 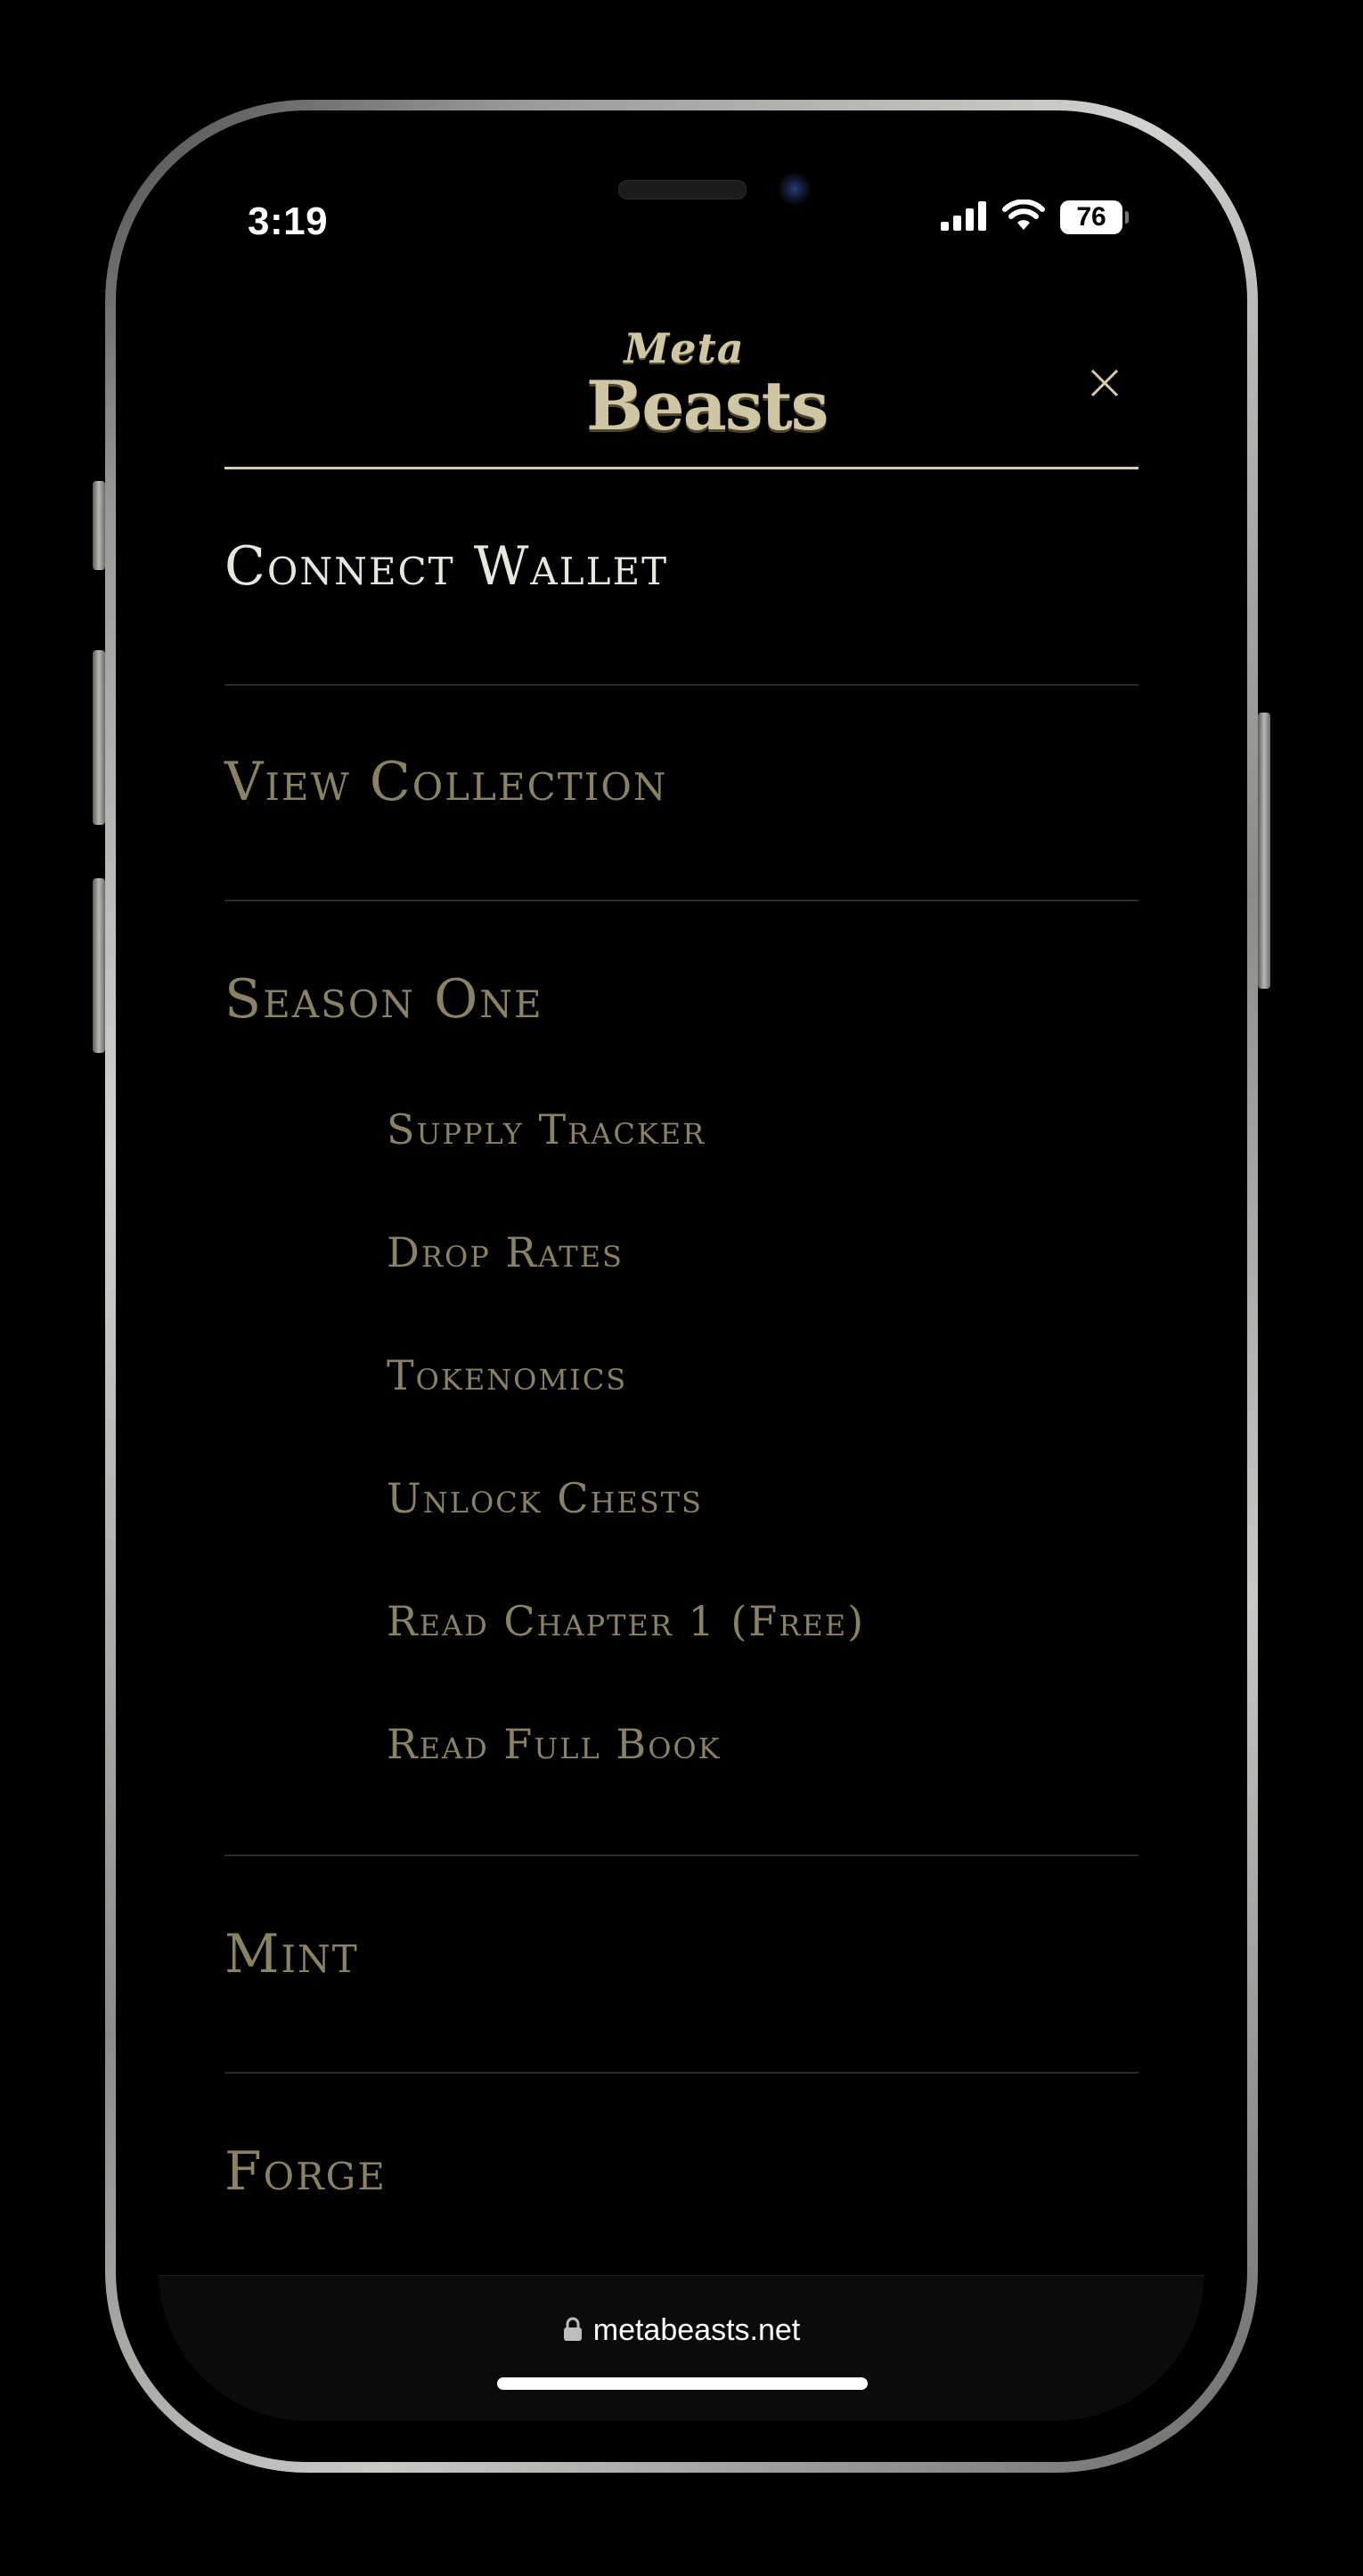 What do you see at coordinates (545, 1498) in the screenshot?
I see `submenu-item-unlock-chests: Unlock Chests` at bounding box center [545, 1498].